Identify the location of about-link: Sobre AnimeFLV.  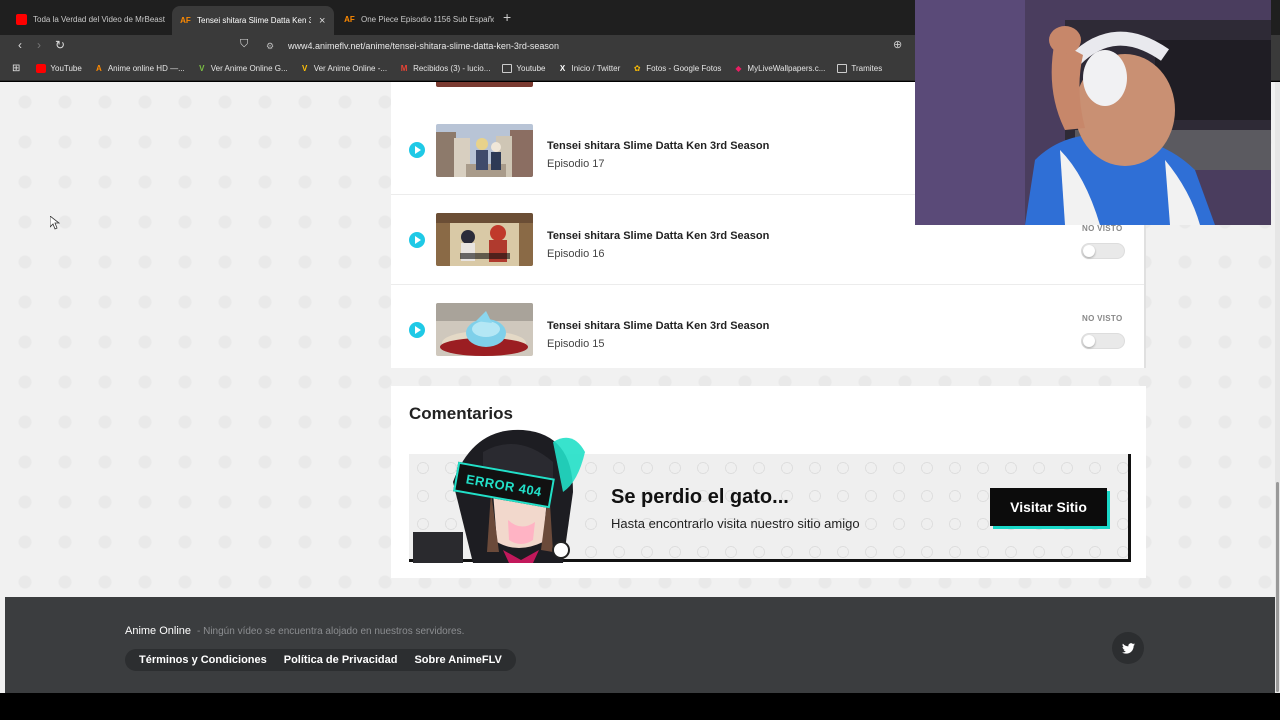
(457, 660).